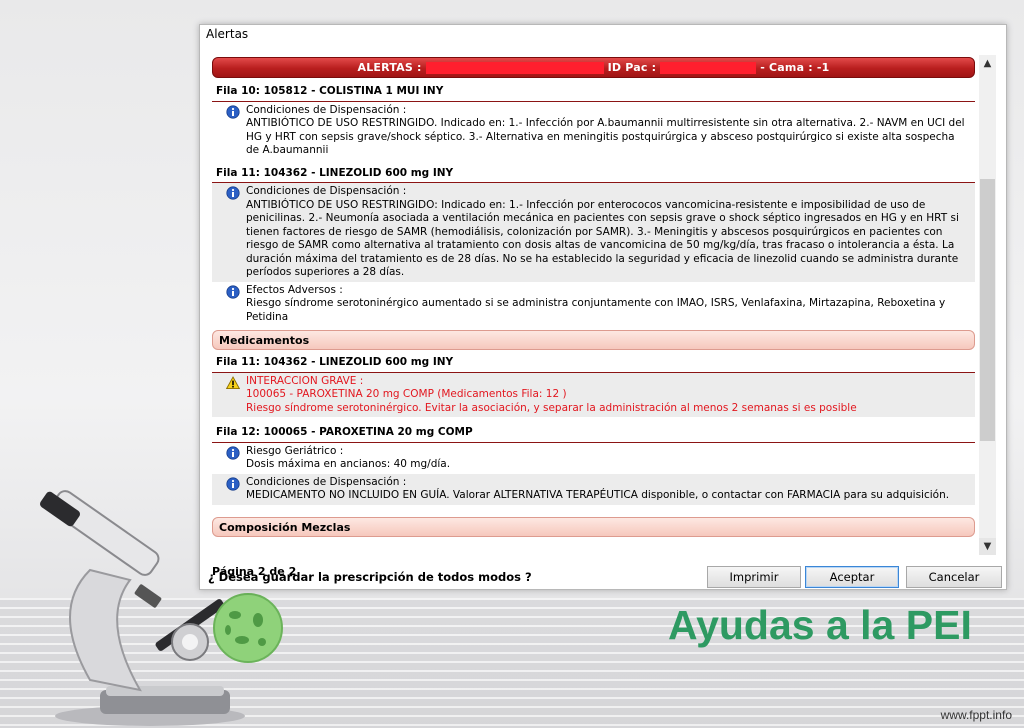 Image resolution: width=1024 pixels, height=728 pixels. Describe the element at coordinates (708, 67) in the screenshot. I see `redacted-patient-id` at that location.